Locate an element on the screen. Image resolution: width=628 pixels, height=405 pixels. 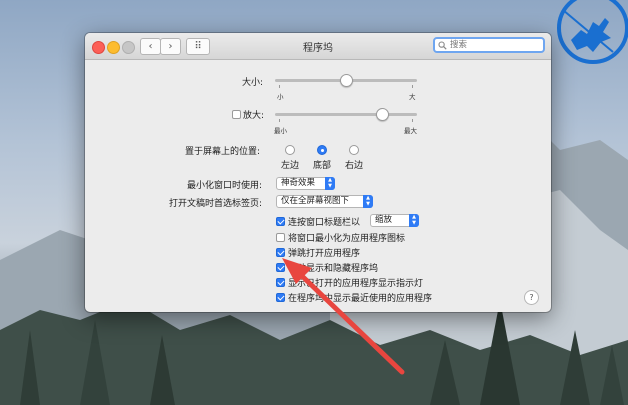
prefer-tabs-popup: 仅在全屏幕视图下 ▲ ▼ is located at coordinates (324, 201).